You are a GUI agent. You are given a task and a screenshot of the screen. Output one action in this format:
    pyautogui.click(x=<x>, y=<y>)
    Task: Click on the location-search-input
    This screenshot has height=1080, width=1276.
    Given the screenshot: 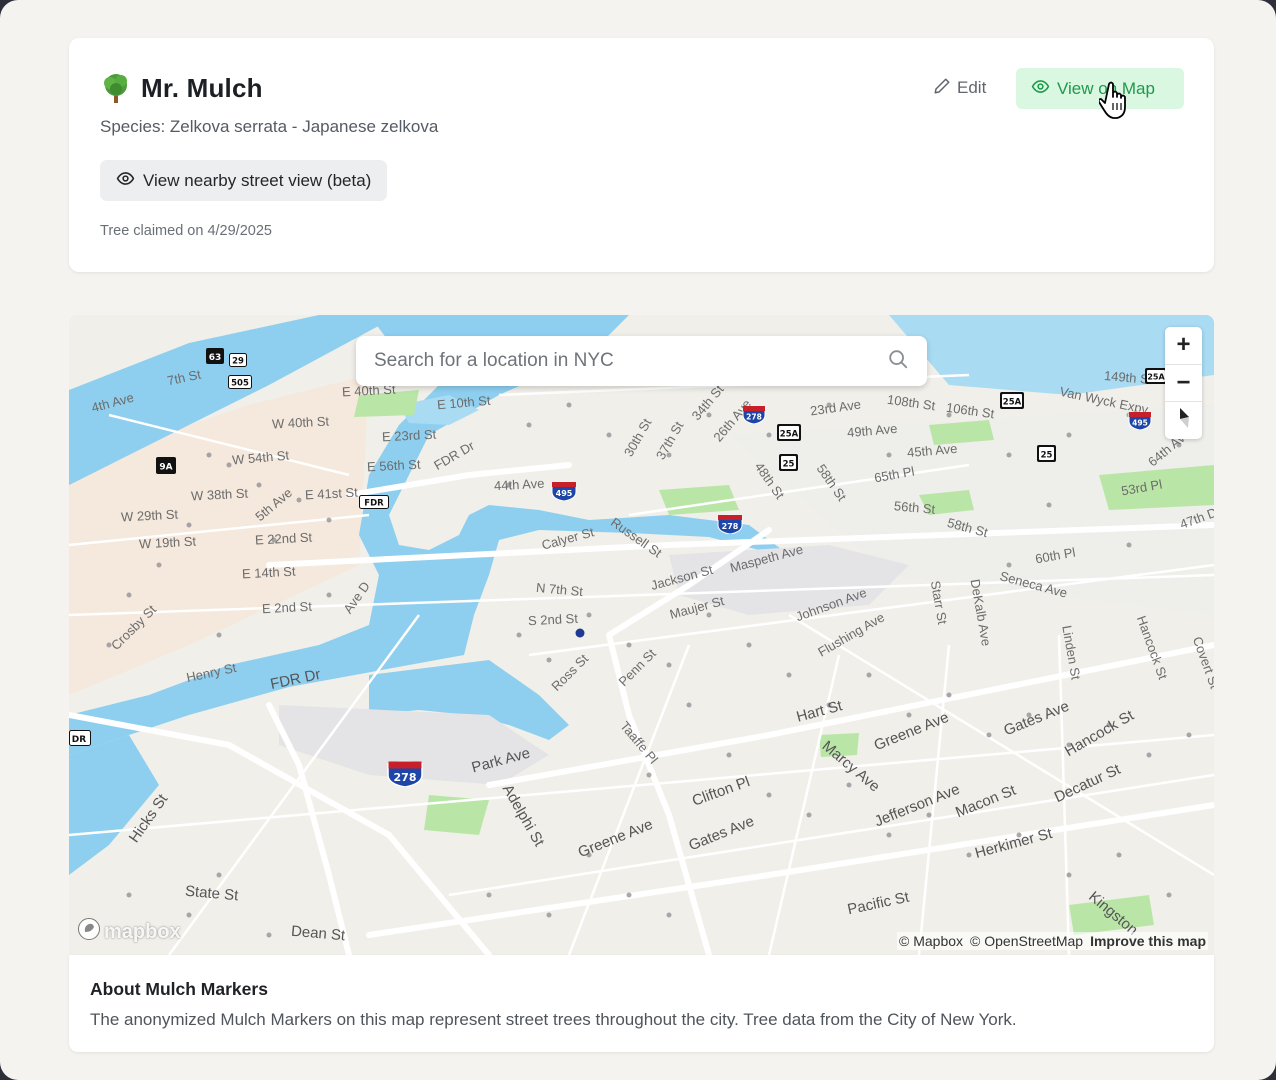 What is the action you would take?
    pyautogui.click(x=630, y=361)
    